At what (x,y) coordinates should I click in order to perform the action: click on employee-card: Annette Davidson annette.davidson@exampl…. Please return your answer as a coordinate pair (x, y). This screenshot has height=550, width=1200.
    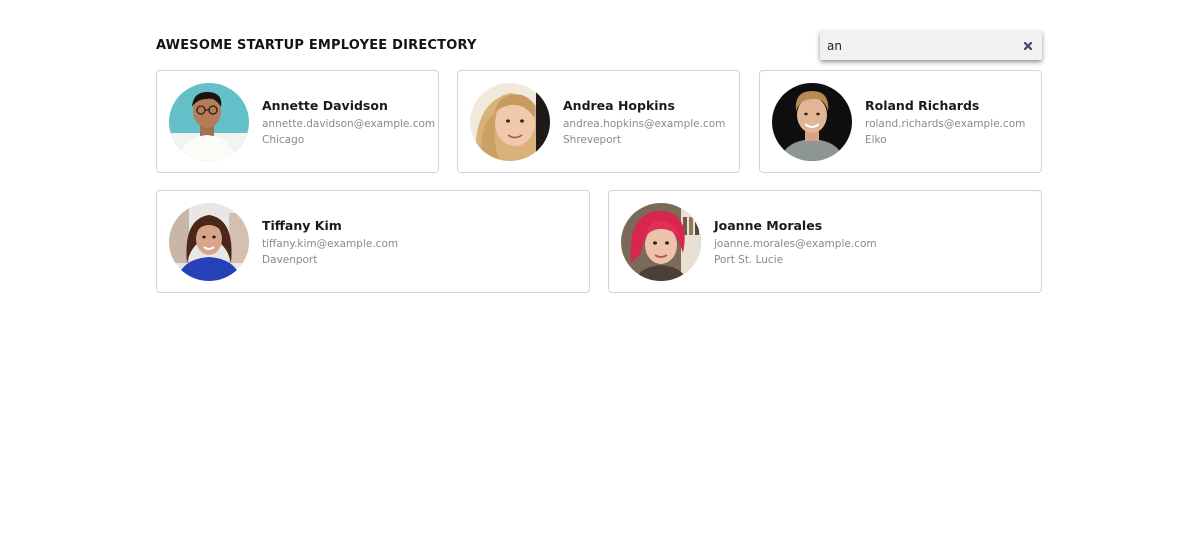
    Looking at the image, I should click on (297, 121).